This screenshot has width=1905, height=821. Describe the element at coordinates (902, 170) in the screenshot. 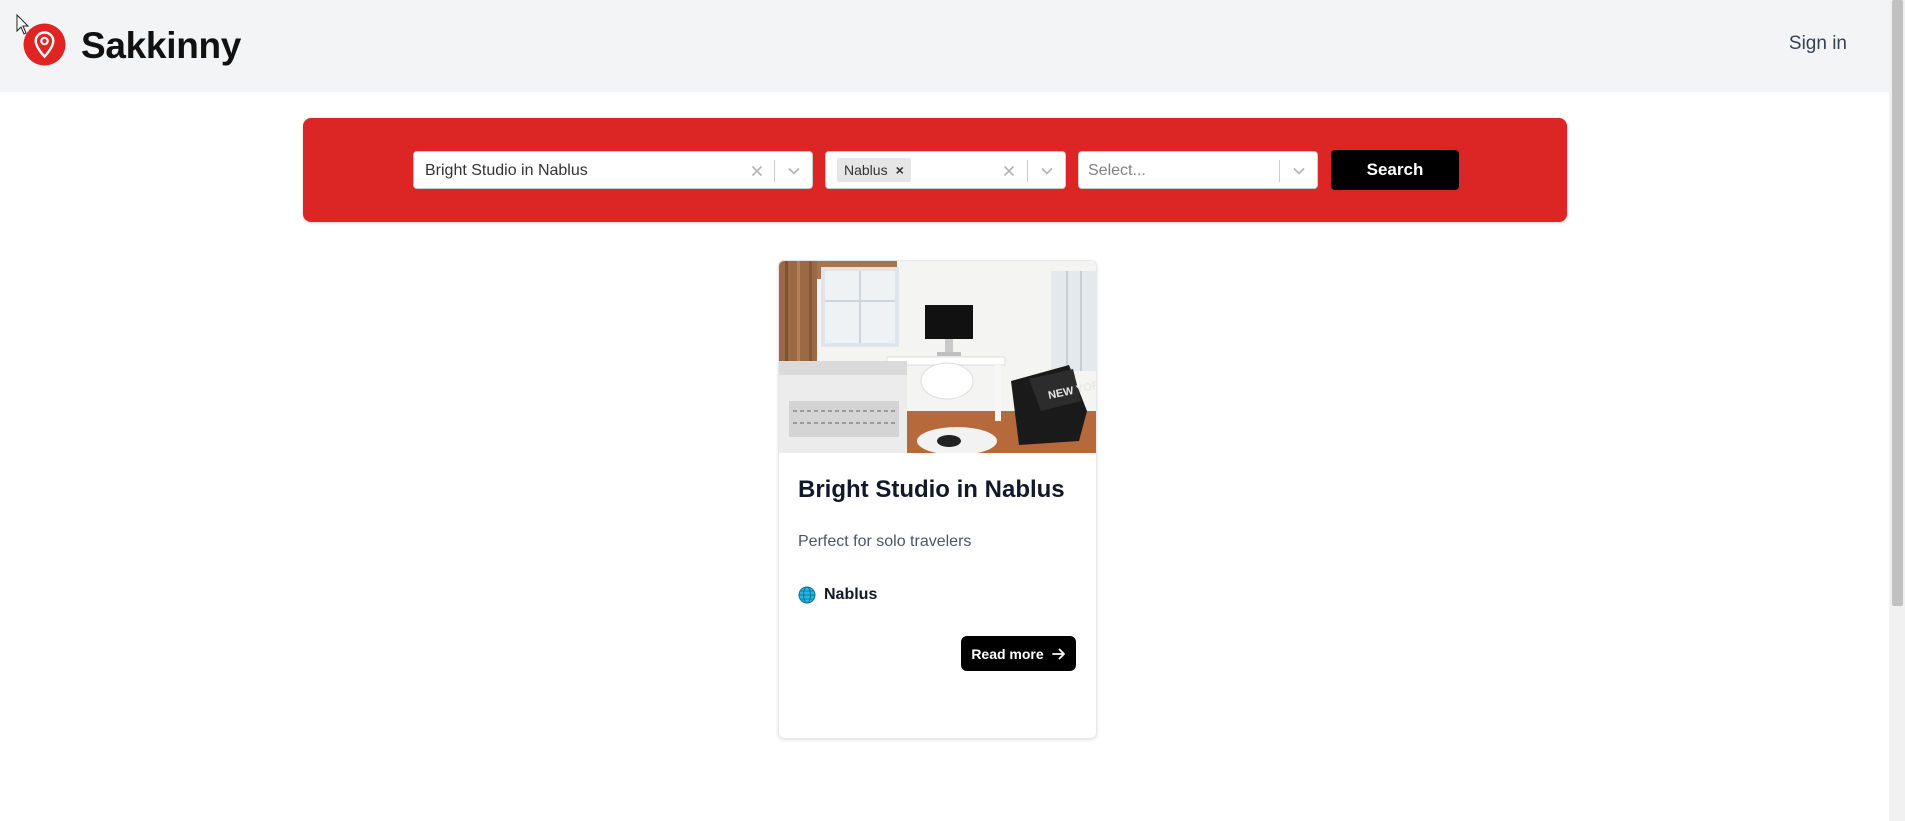

I see `remove-tag-icon: ×` at that location.